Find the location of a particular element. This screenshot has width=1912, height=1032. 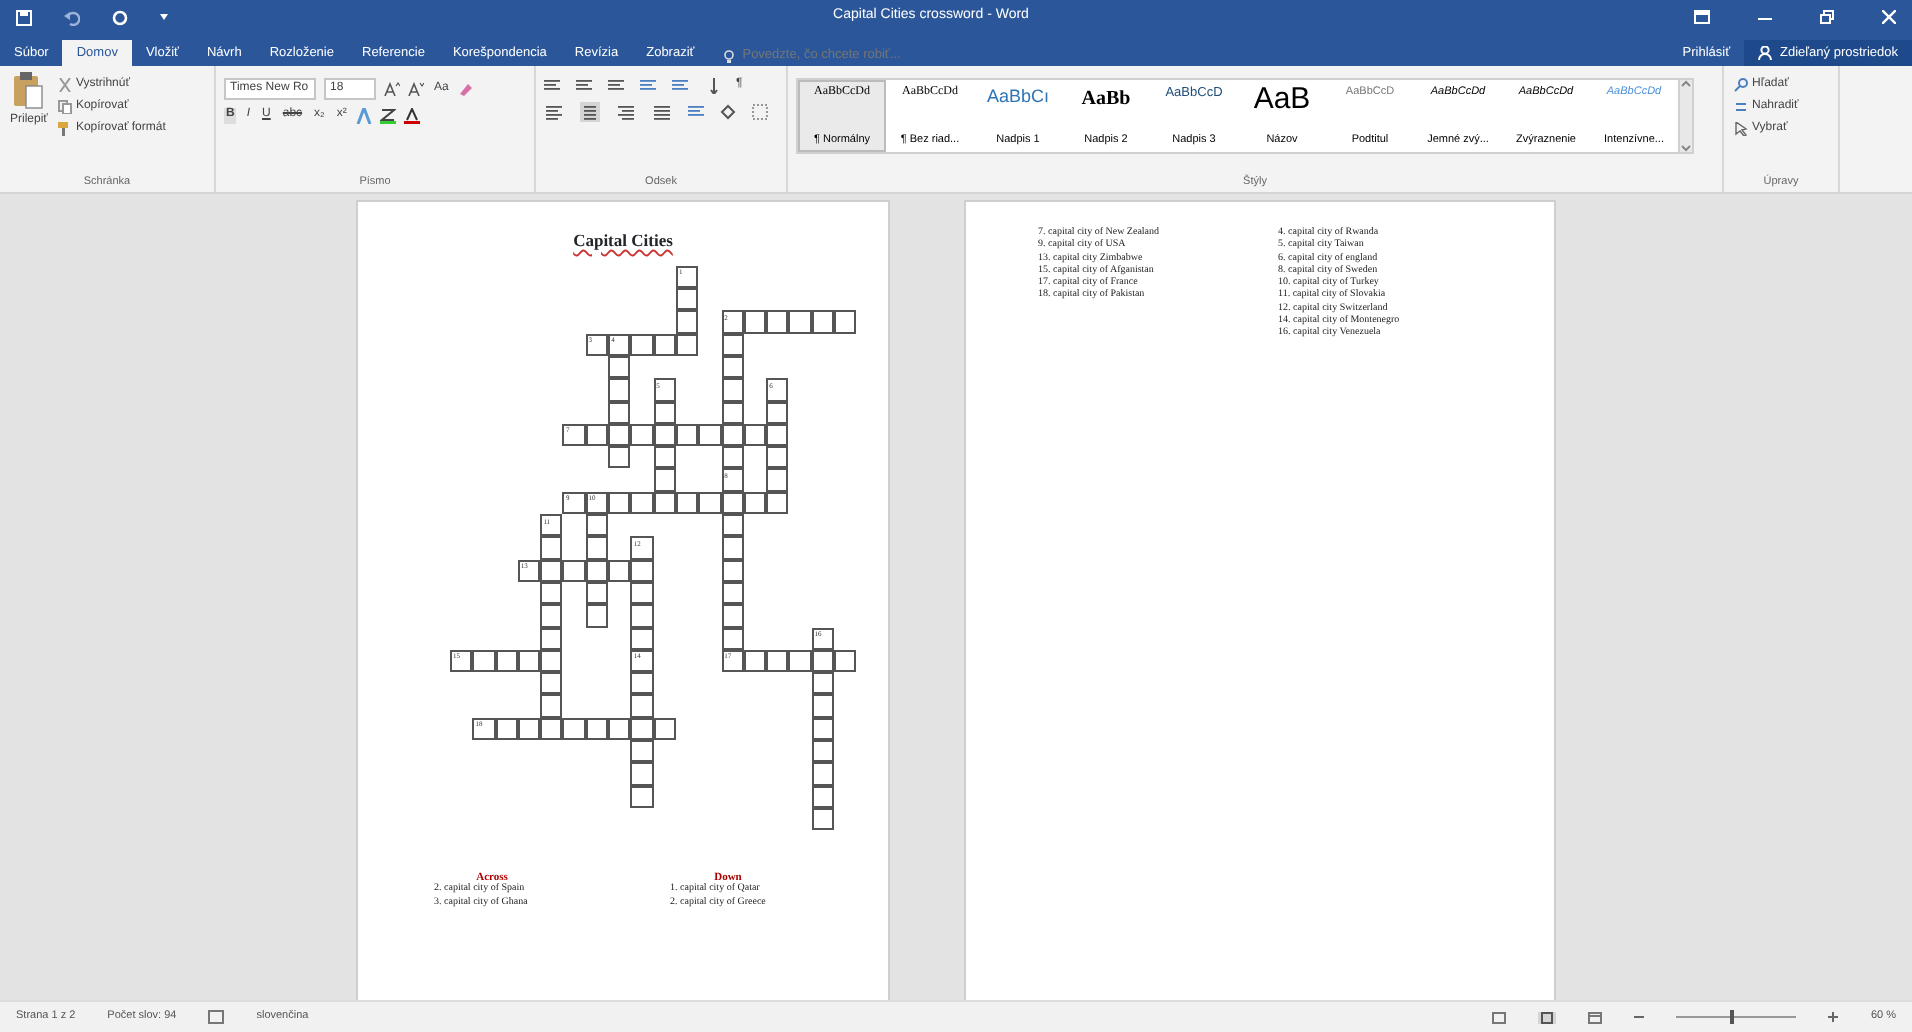

undo-icon is located at coordinates (72, 17).